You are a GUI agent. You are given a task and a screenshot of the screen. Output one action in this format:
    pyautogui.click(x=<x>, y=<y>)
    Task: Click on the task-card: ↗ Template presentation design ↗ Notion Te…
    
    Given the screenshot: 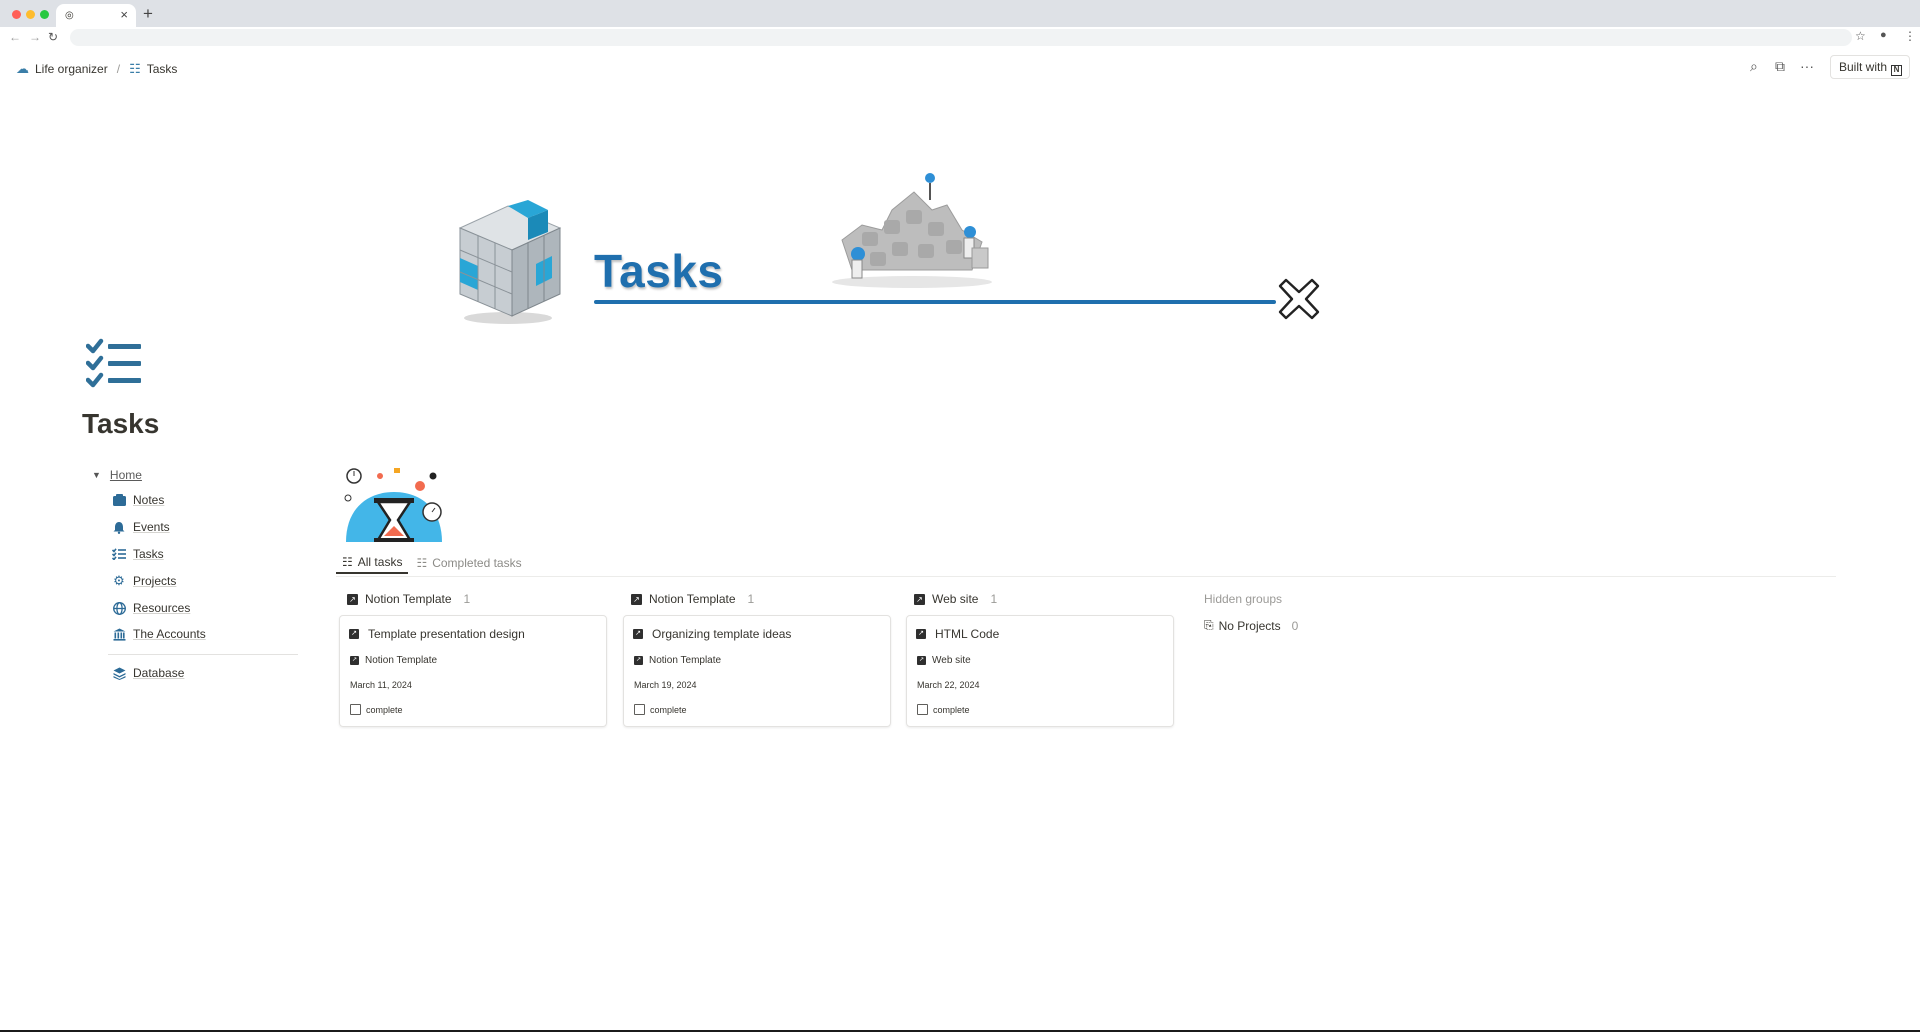 What is the action you would take?
    pyautogui.click(x=473, y=671)
    